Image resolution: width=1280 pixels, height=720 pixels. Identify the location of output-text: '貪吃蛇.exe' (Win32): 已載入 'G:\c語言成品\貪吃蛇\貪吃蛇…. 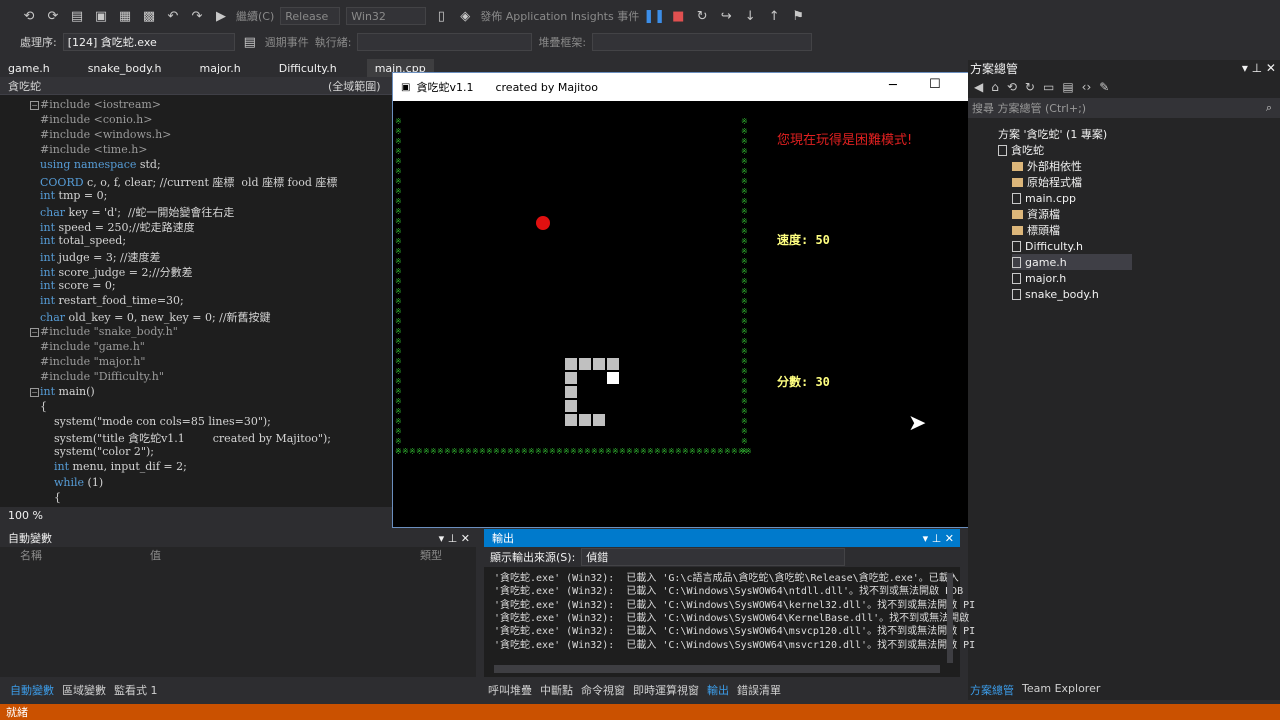
(729, 614).